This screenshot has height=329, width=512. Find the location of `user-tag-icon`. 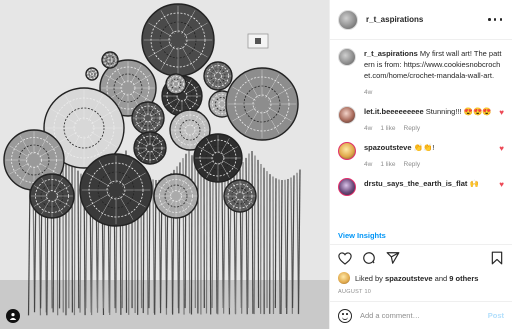

user-tag-icon is located at coordinates (13, 316).